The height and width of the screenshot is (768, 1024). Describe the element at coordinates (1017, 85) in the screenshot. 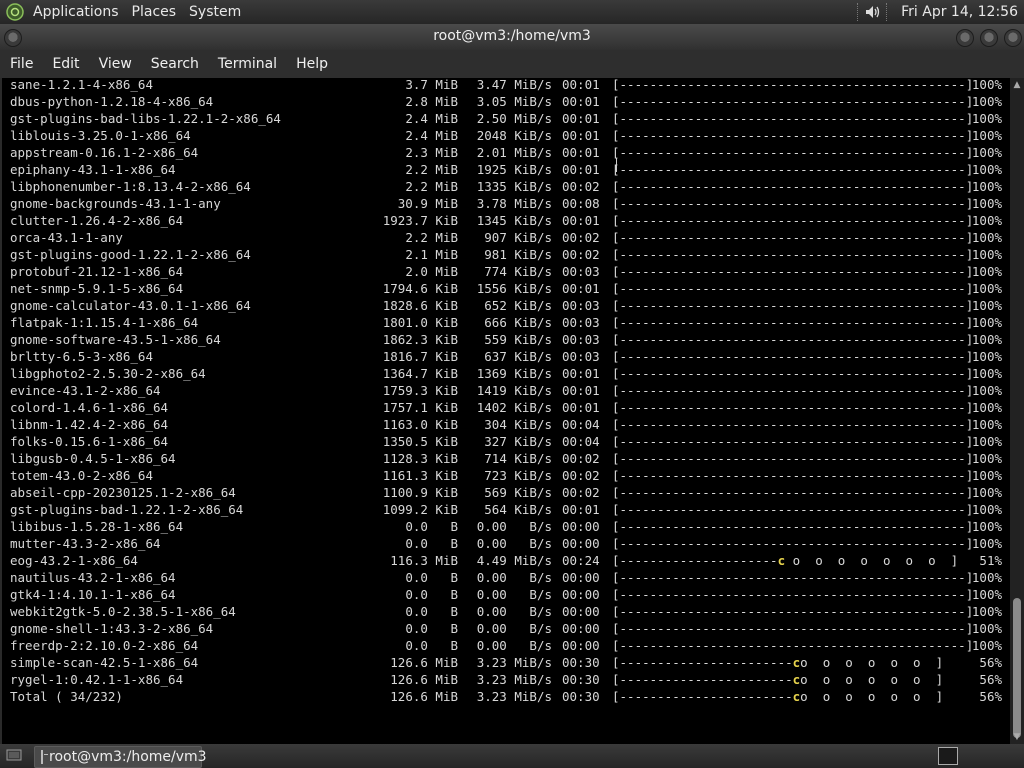

I see `scroll-up-arrow-icon: ▲` at that location.